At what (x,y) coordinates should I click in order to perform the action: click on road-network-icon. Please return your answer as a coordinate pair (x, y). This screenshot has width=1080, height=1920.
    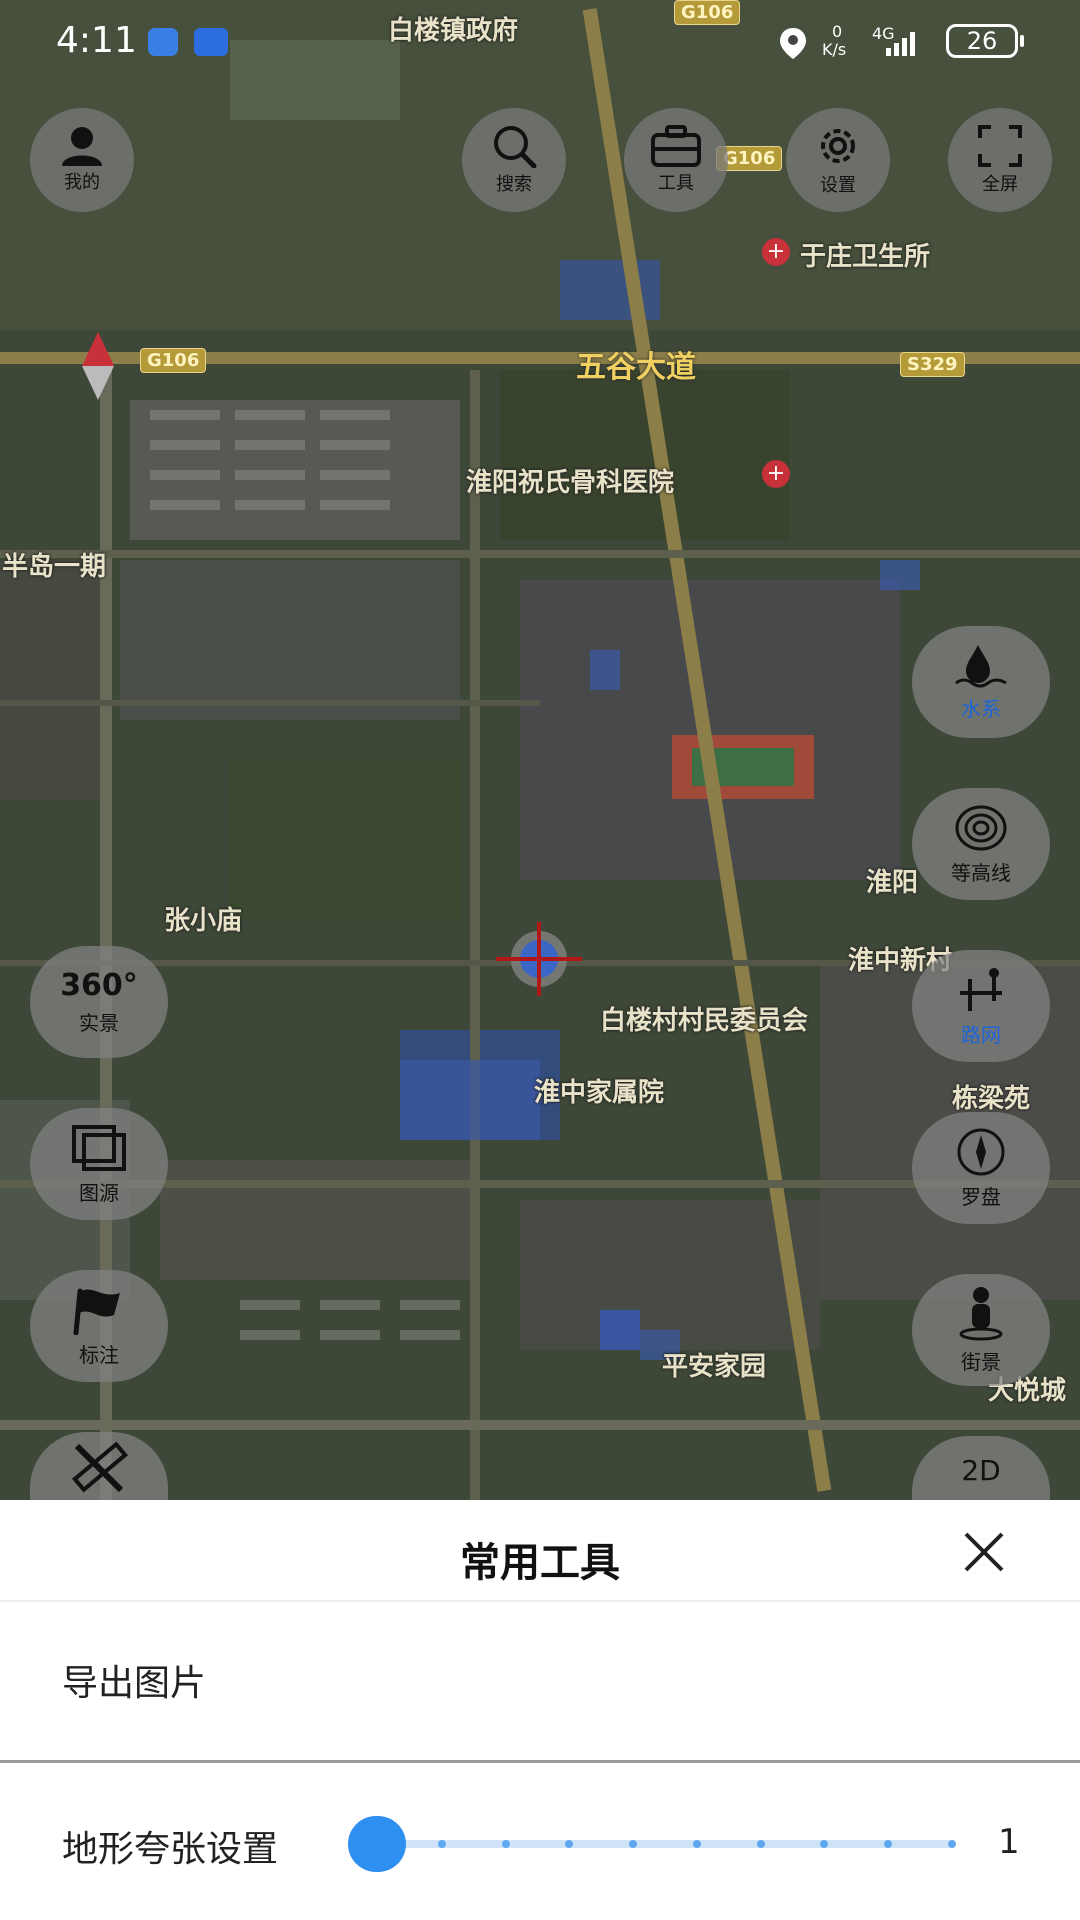
    Looking at the image, I should click on (981, 989).